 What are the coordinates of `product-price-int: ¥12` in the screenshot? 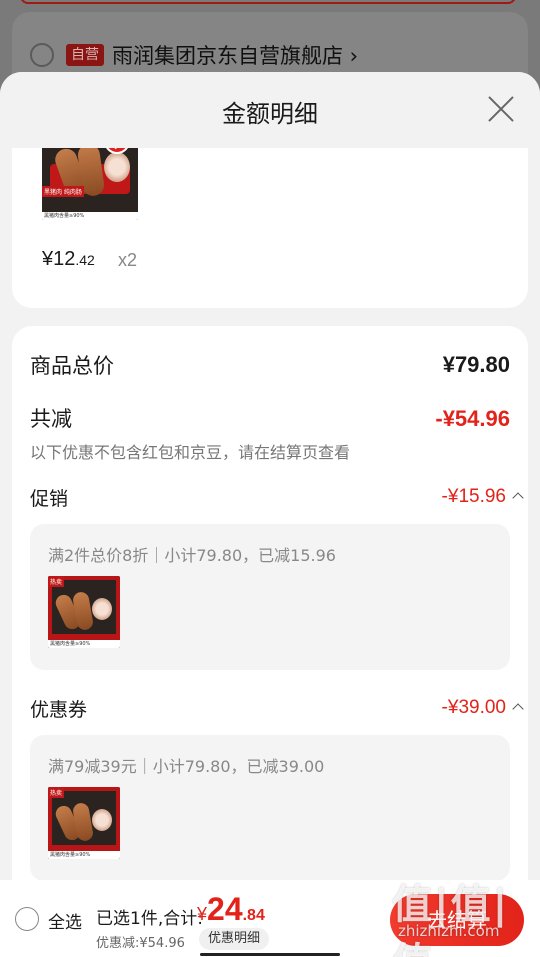 It's located at (59, 259).